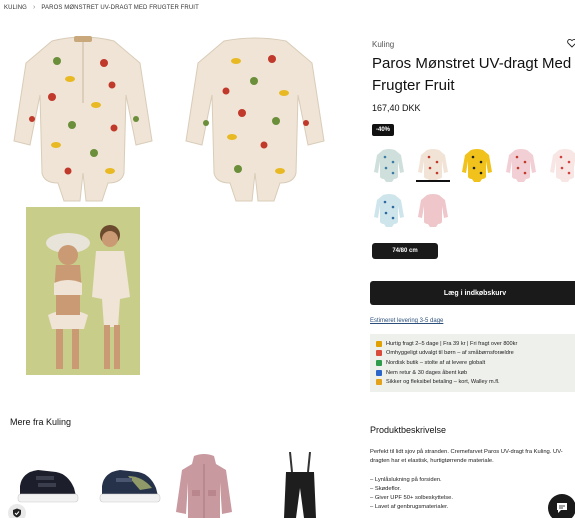 The width and height of the screenshot is (575, 518). I want to click on description-heading: Produktbeskrivelse, so click(408, 430).